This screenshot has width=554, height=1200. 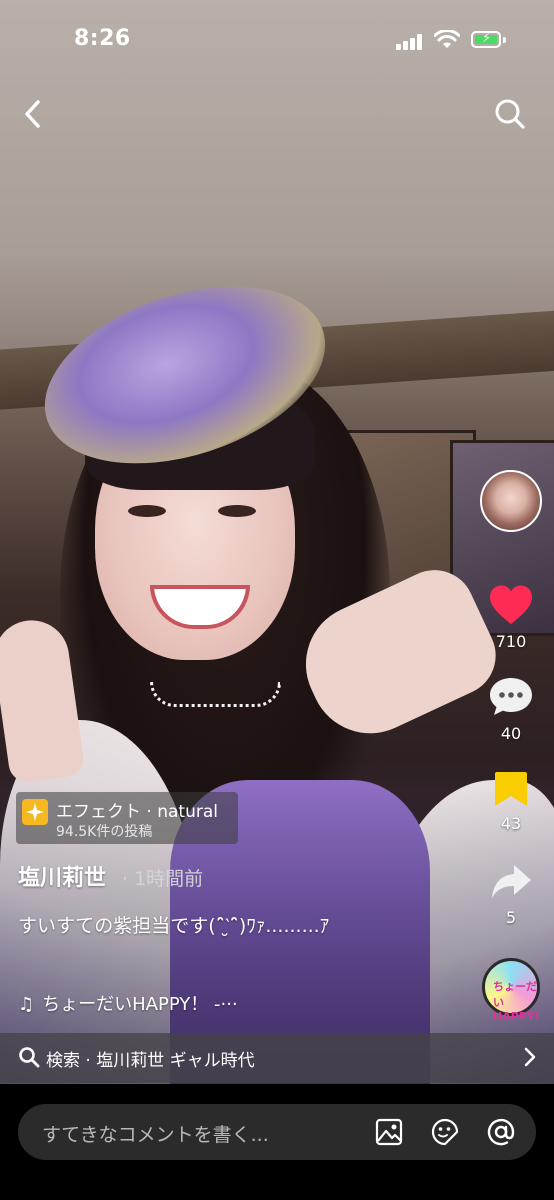 I want to click on comment-bubble-icon, so click(x=511, y=696).